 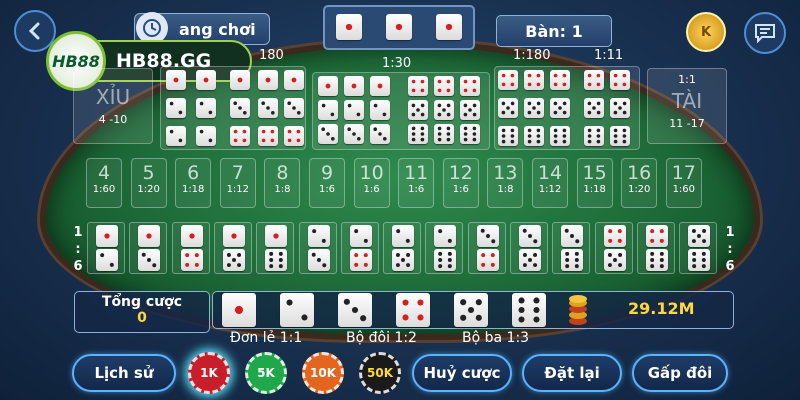 I want to click on total-bet-cell: 7 1:12, so click(x=237, y=183).